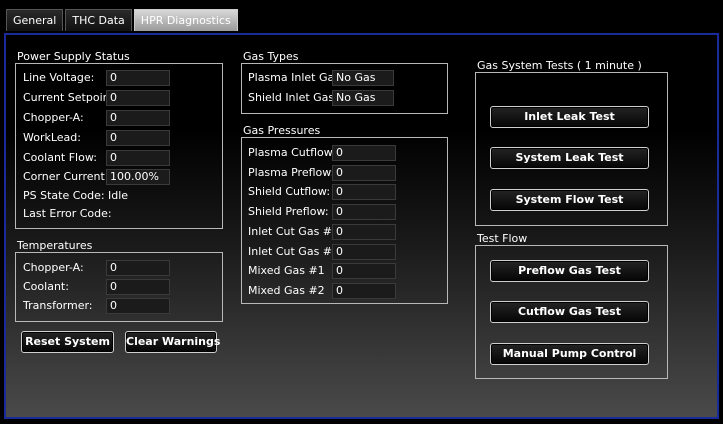 This screenshot has height=424, width=723. What do you see at coordinates (67, 213) in the screenshot?
I see `ps-label: Last Error Code:` at bounding box center [67, 213].